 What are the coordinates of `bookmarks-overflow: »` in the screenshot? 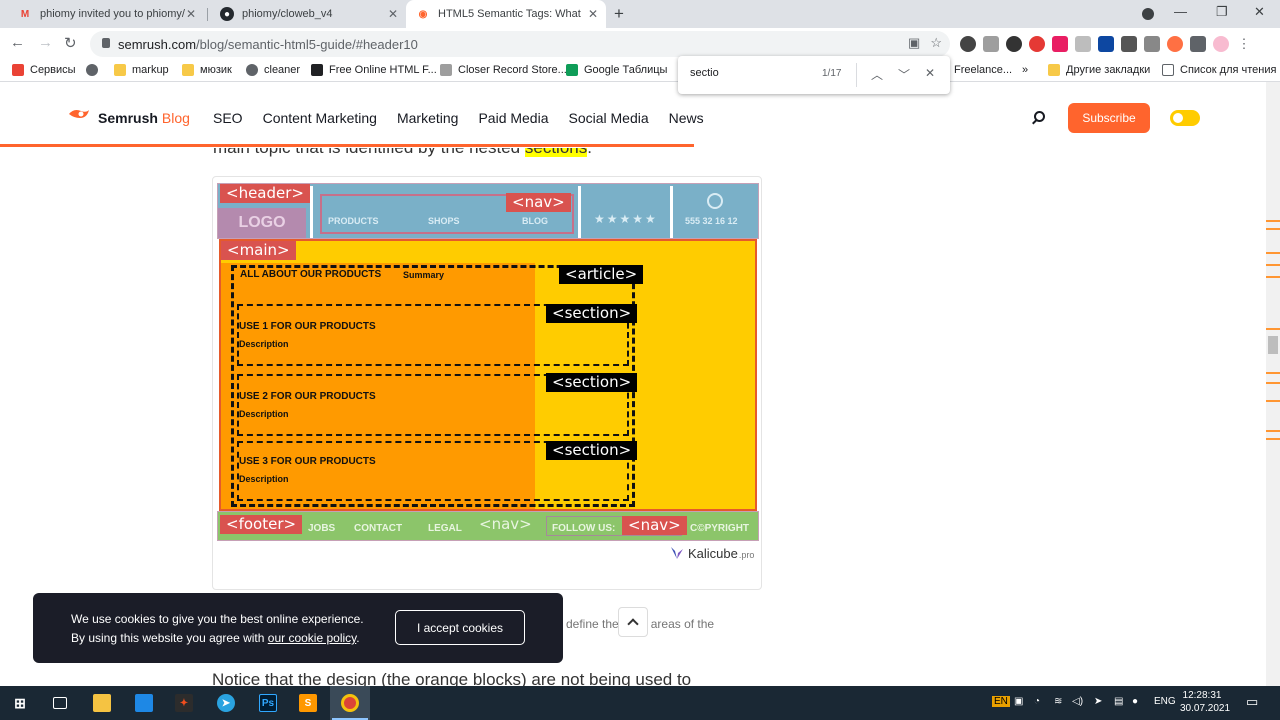 It's located at (1025, 70).